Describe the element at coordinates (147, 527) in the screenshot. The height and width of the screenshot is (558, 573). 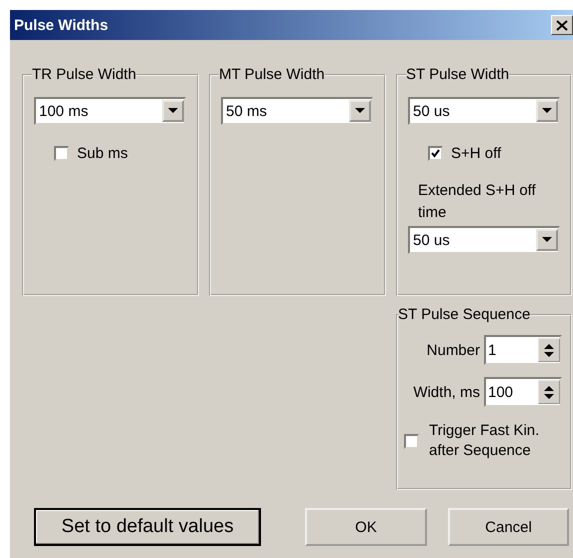
I see `dialog-button: Set to default values` at that location.